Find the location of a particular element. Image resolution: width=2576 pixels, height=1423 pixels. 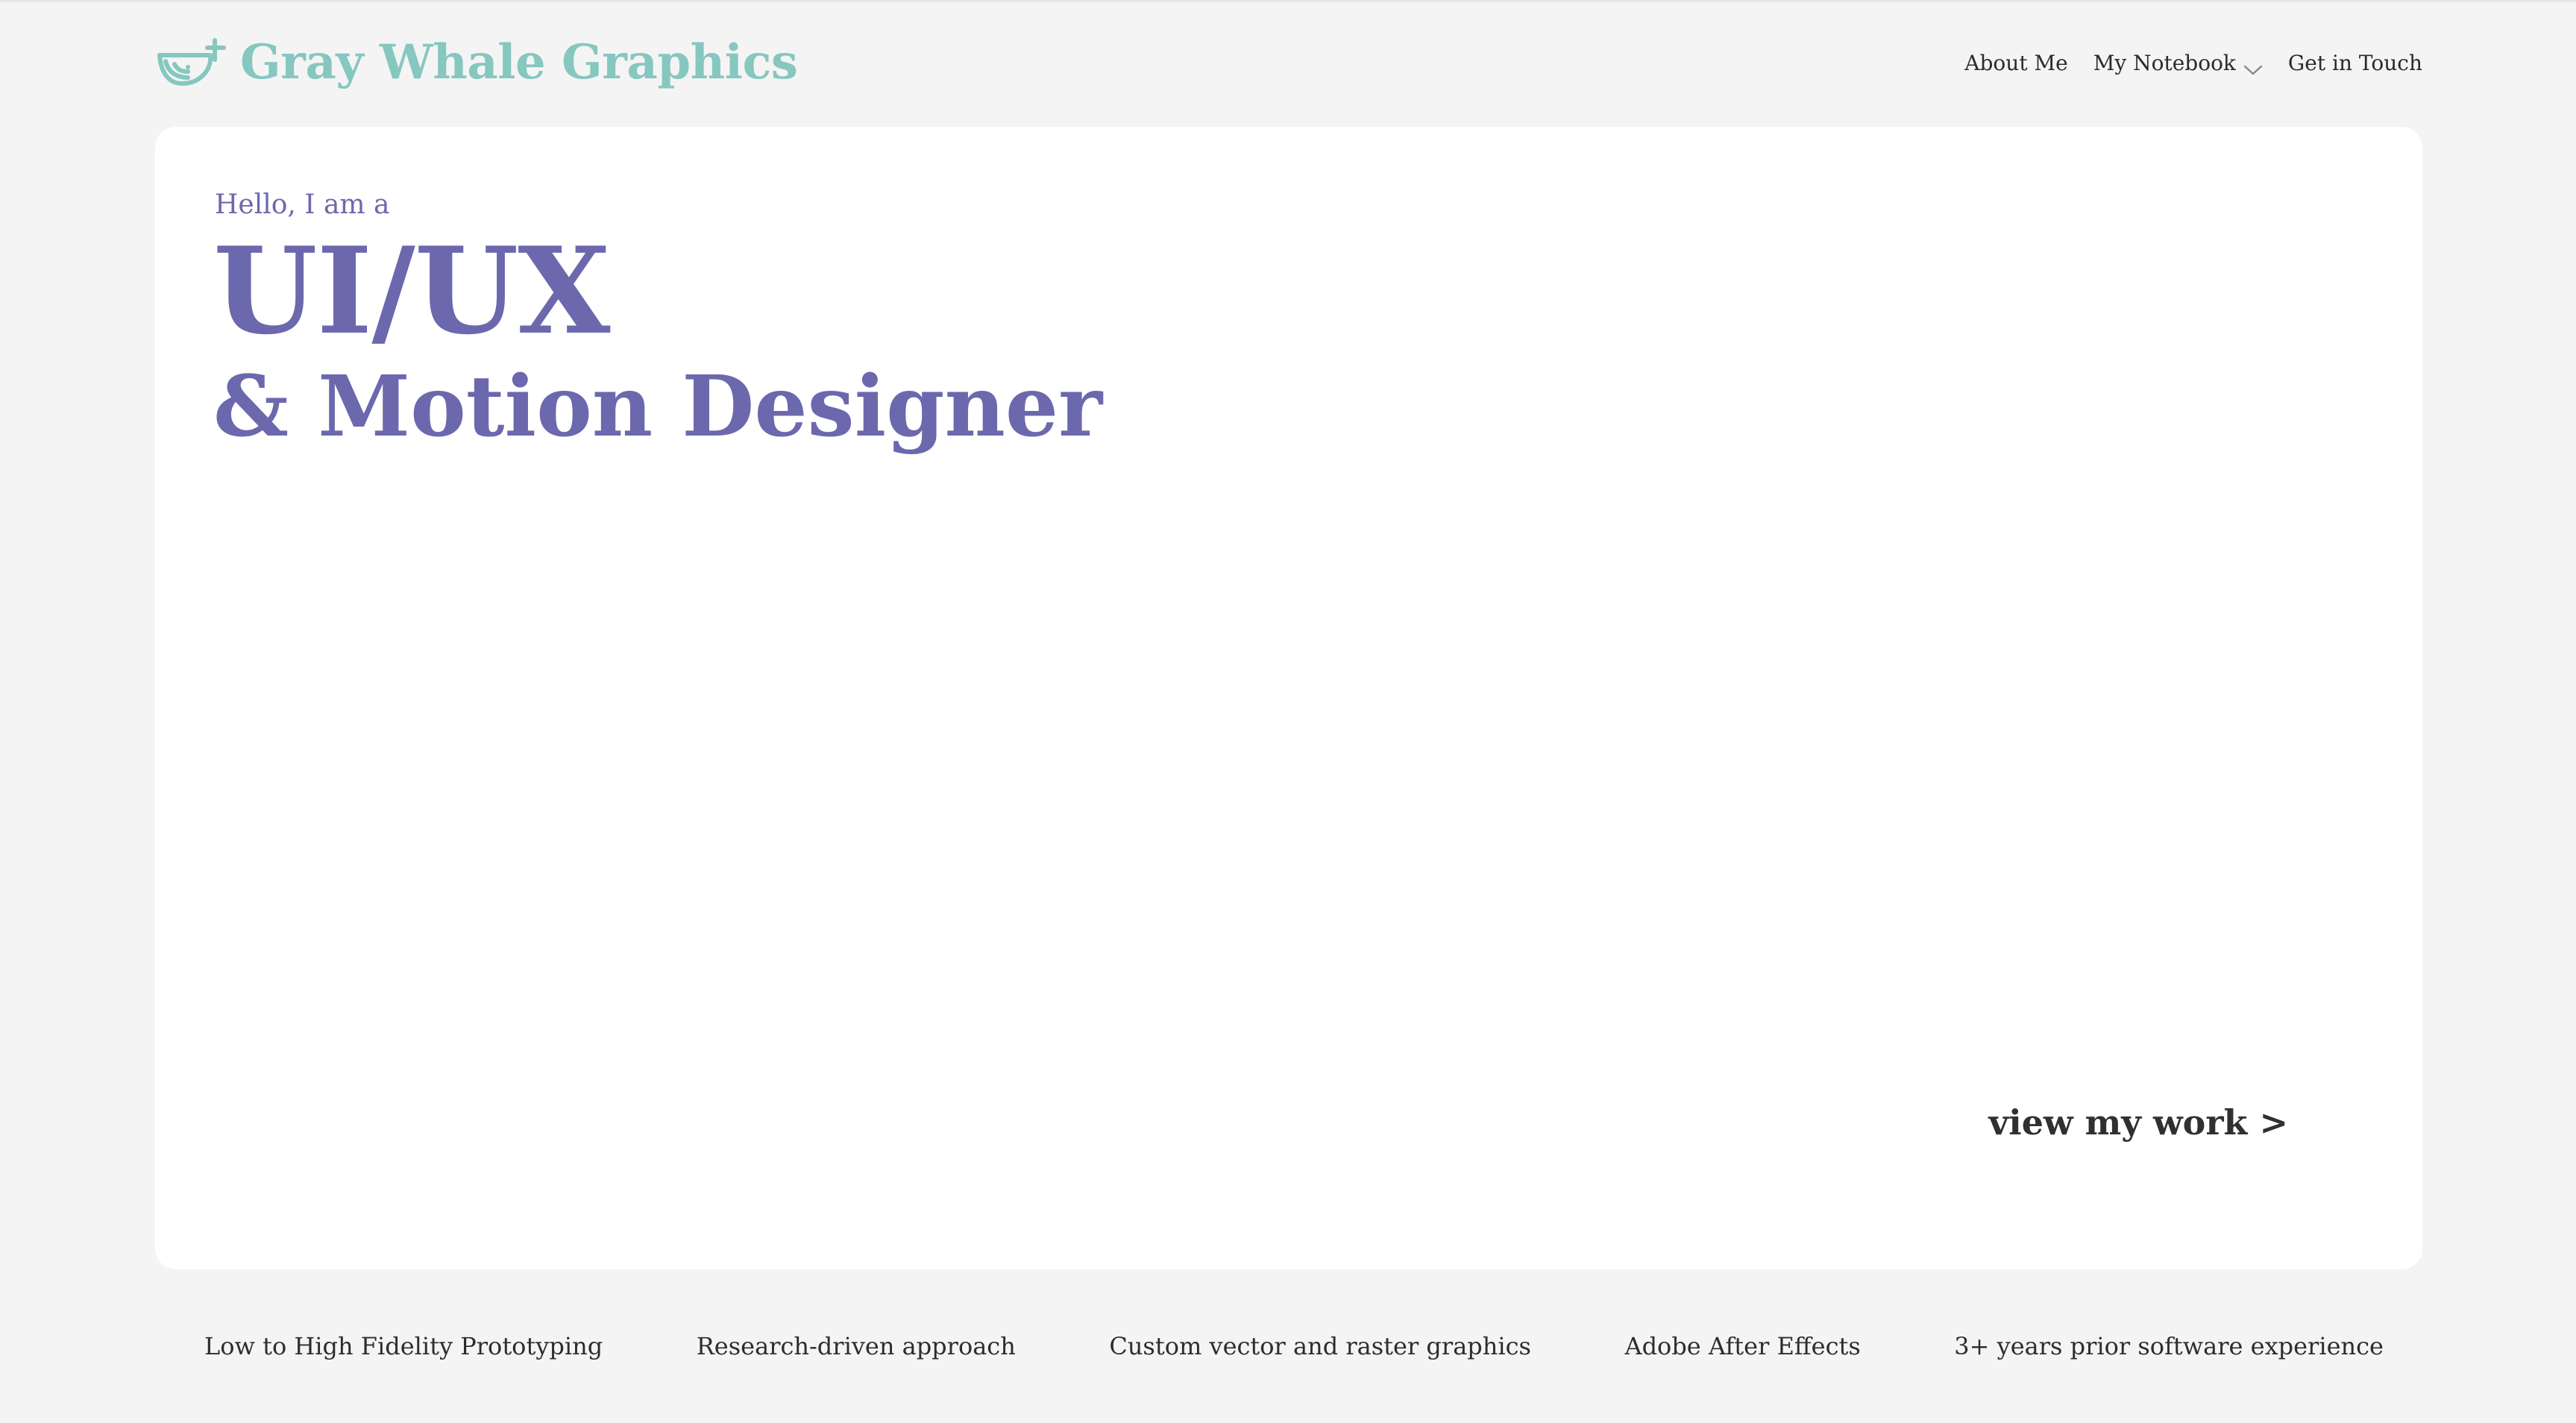

nav-my-notebook-dropdown: My Notebook is located at coordinates (2178, 63).